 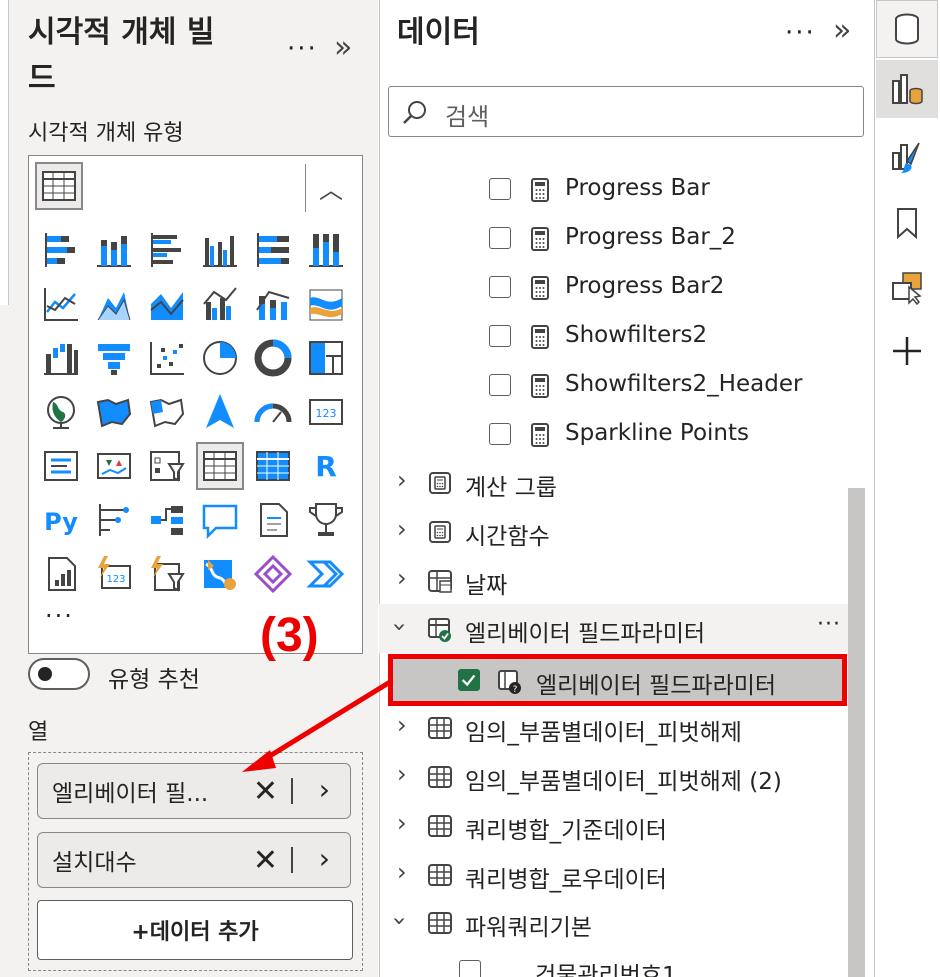 What do you see at coordinates (273, 574) in the screenshot?
I see `power-automate-icon` at bounding box center [273, 574].